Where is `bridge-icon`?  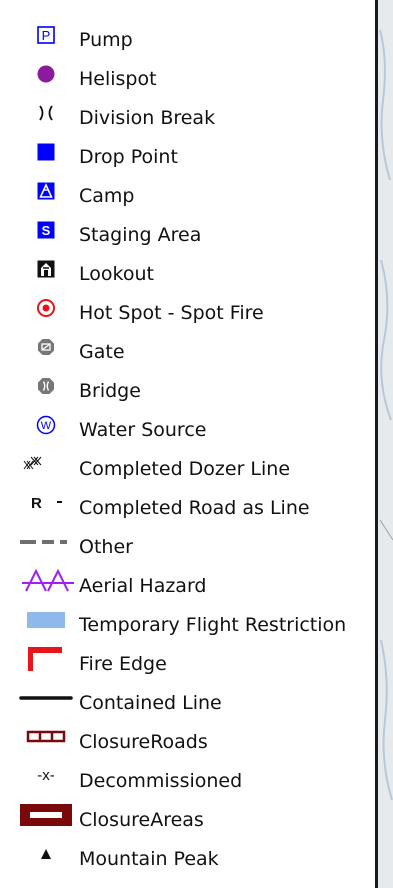
bridge-icon is located at coordinates (46, 386).